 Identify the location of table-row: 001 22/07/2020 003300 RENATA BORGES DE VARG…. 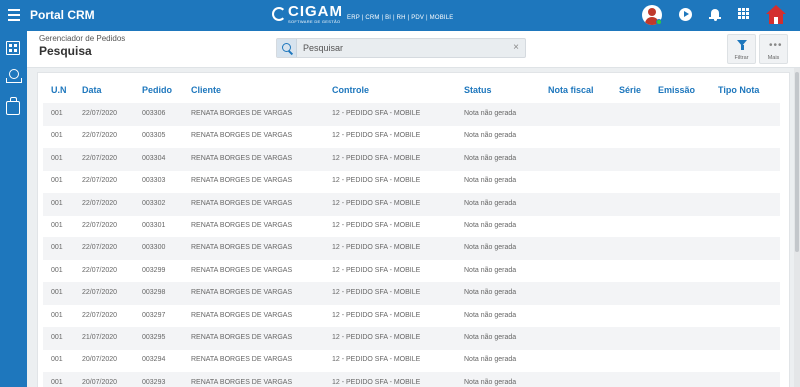
(411, 249).